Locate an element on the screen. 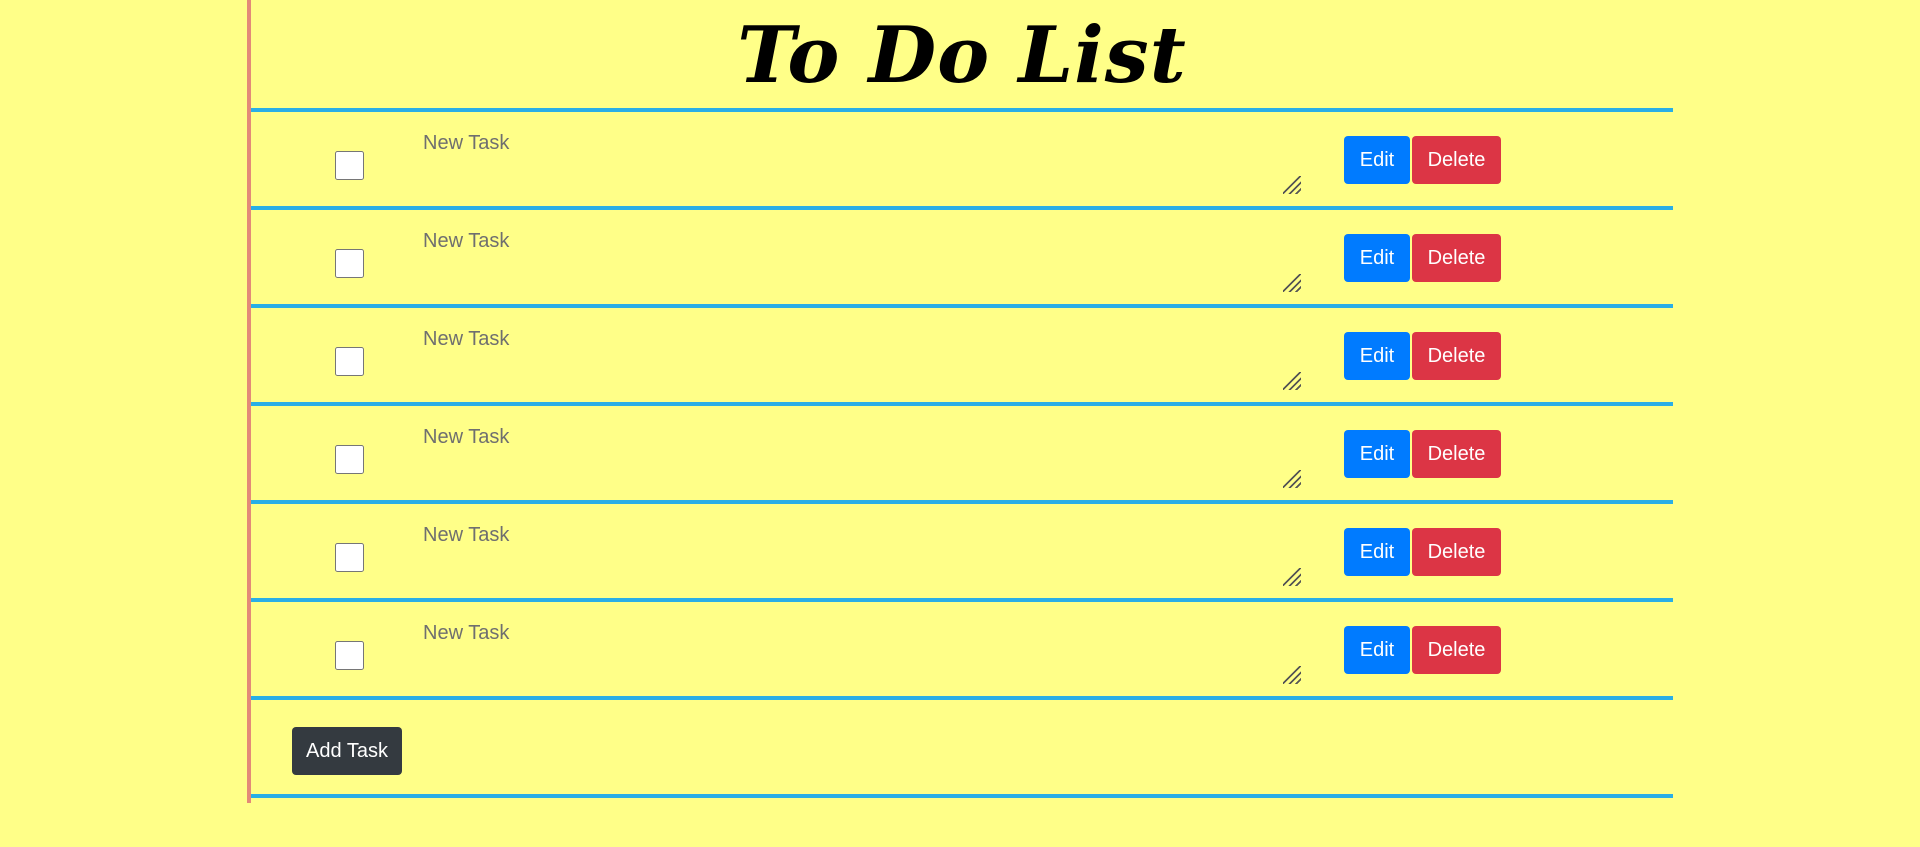 This screenshot has width=1920, height=847. add-task-row: Add Task is located at coordinates (962, 749).